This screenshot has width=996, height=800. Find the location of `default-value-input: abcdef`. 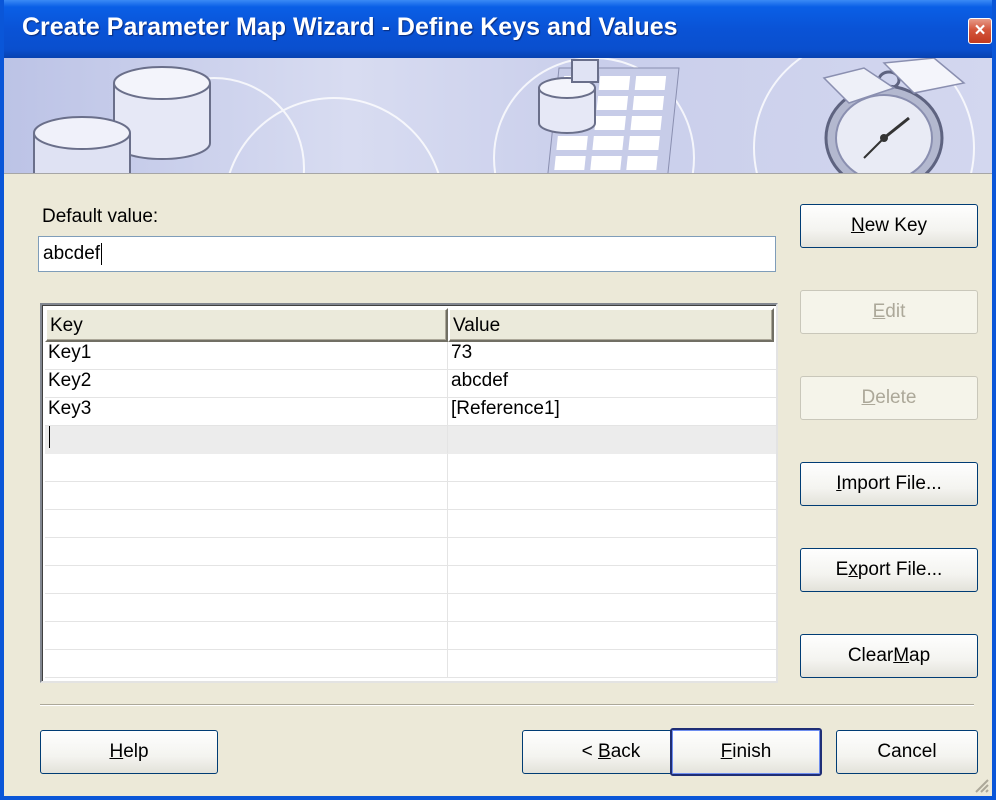

default-value-input: abcdef is located at coordinates (407, 254).